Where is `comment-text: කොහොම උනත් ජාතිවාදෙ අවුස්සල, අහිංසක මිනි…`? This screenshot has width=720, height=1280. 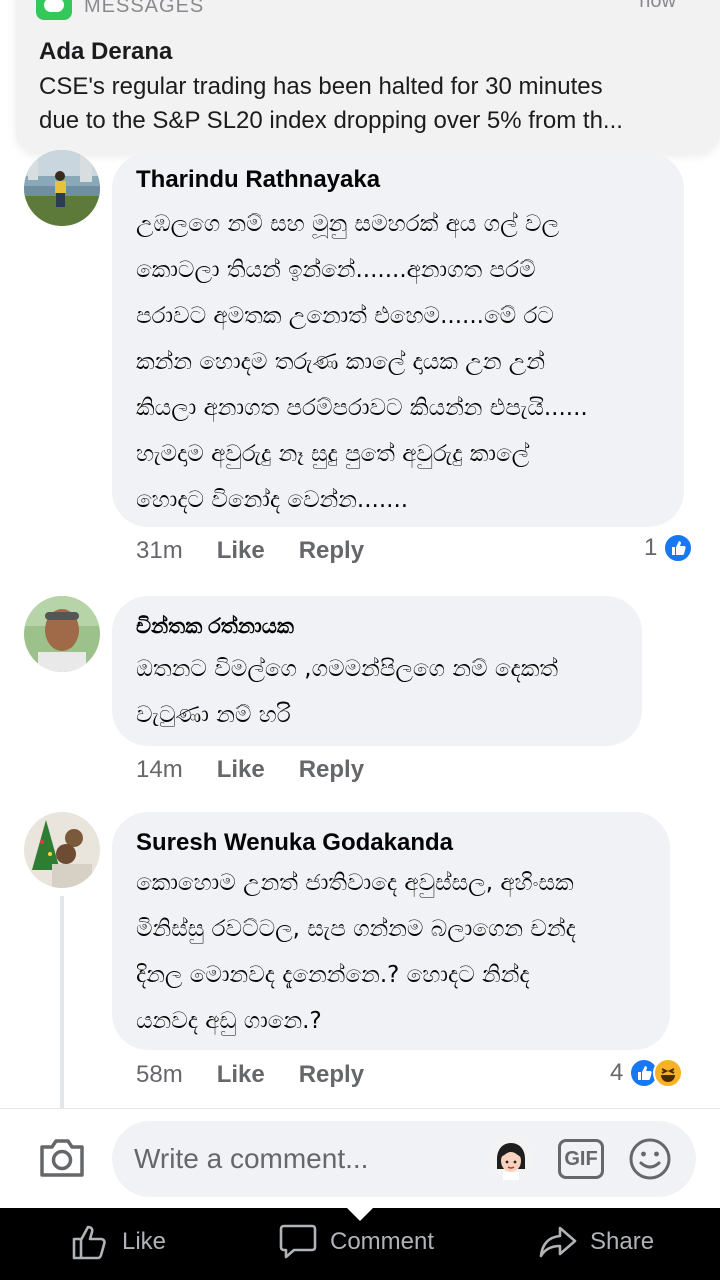
comment-text: කොහොම උනත් ජාතිවාදෙ අවුස්සල, අහිංසක මිනි… is located at coordinates (391, 952).